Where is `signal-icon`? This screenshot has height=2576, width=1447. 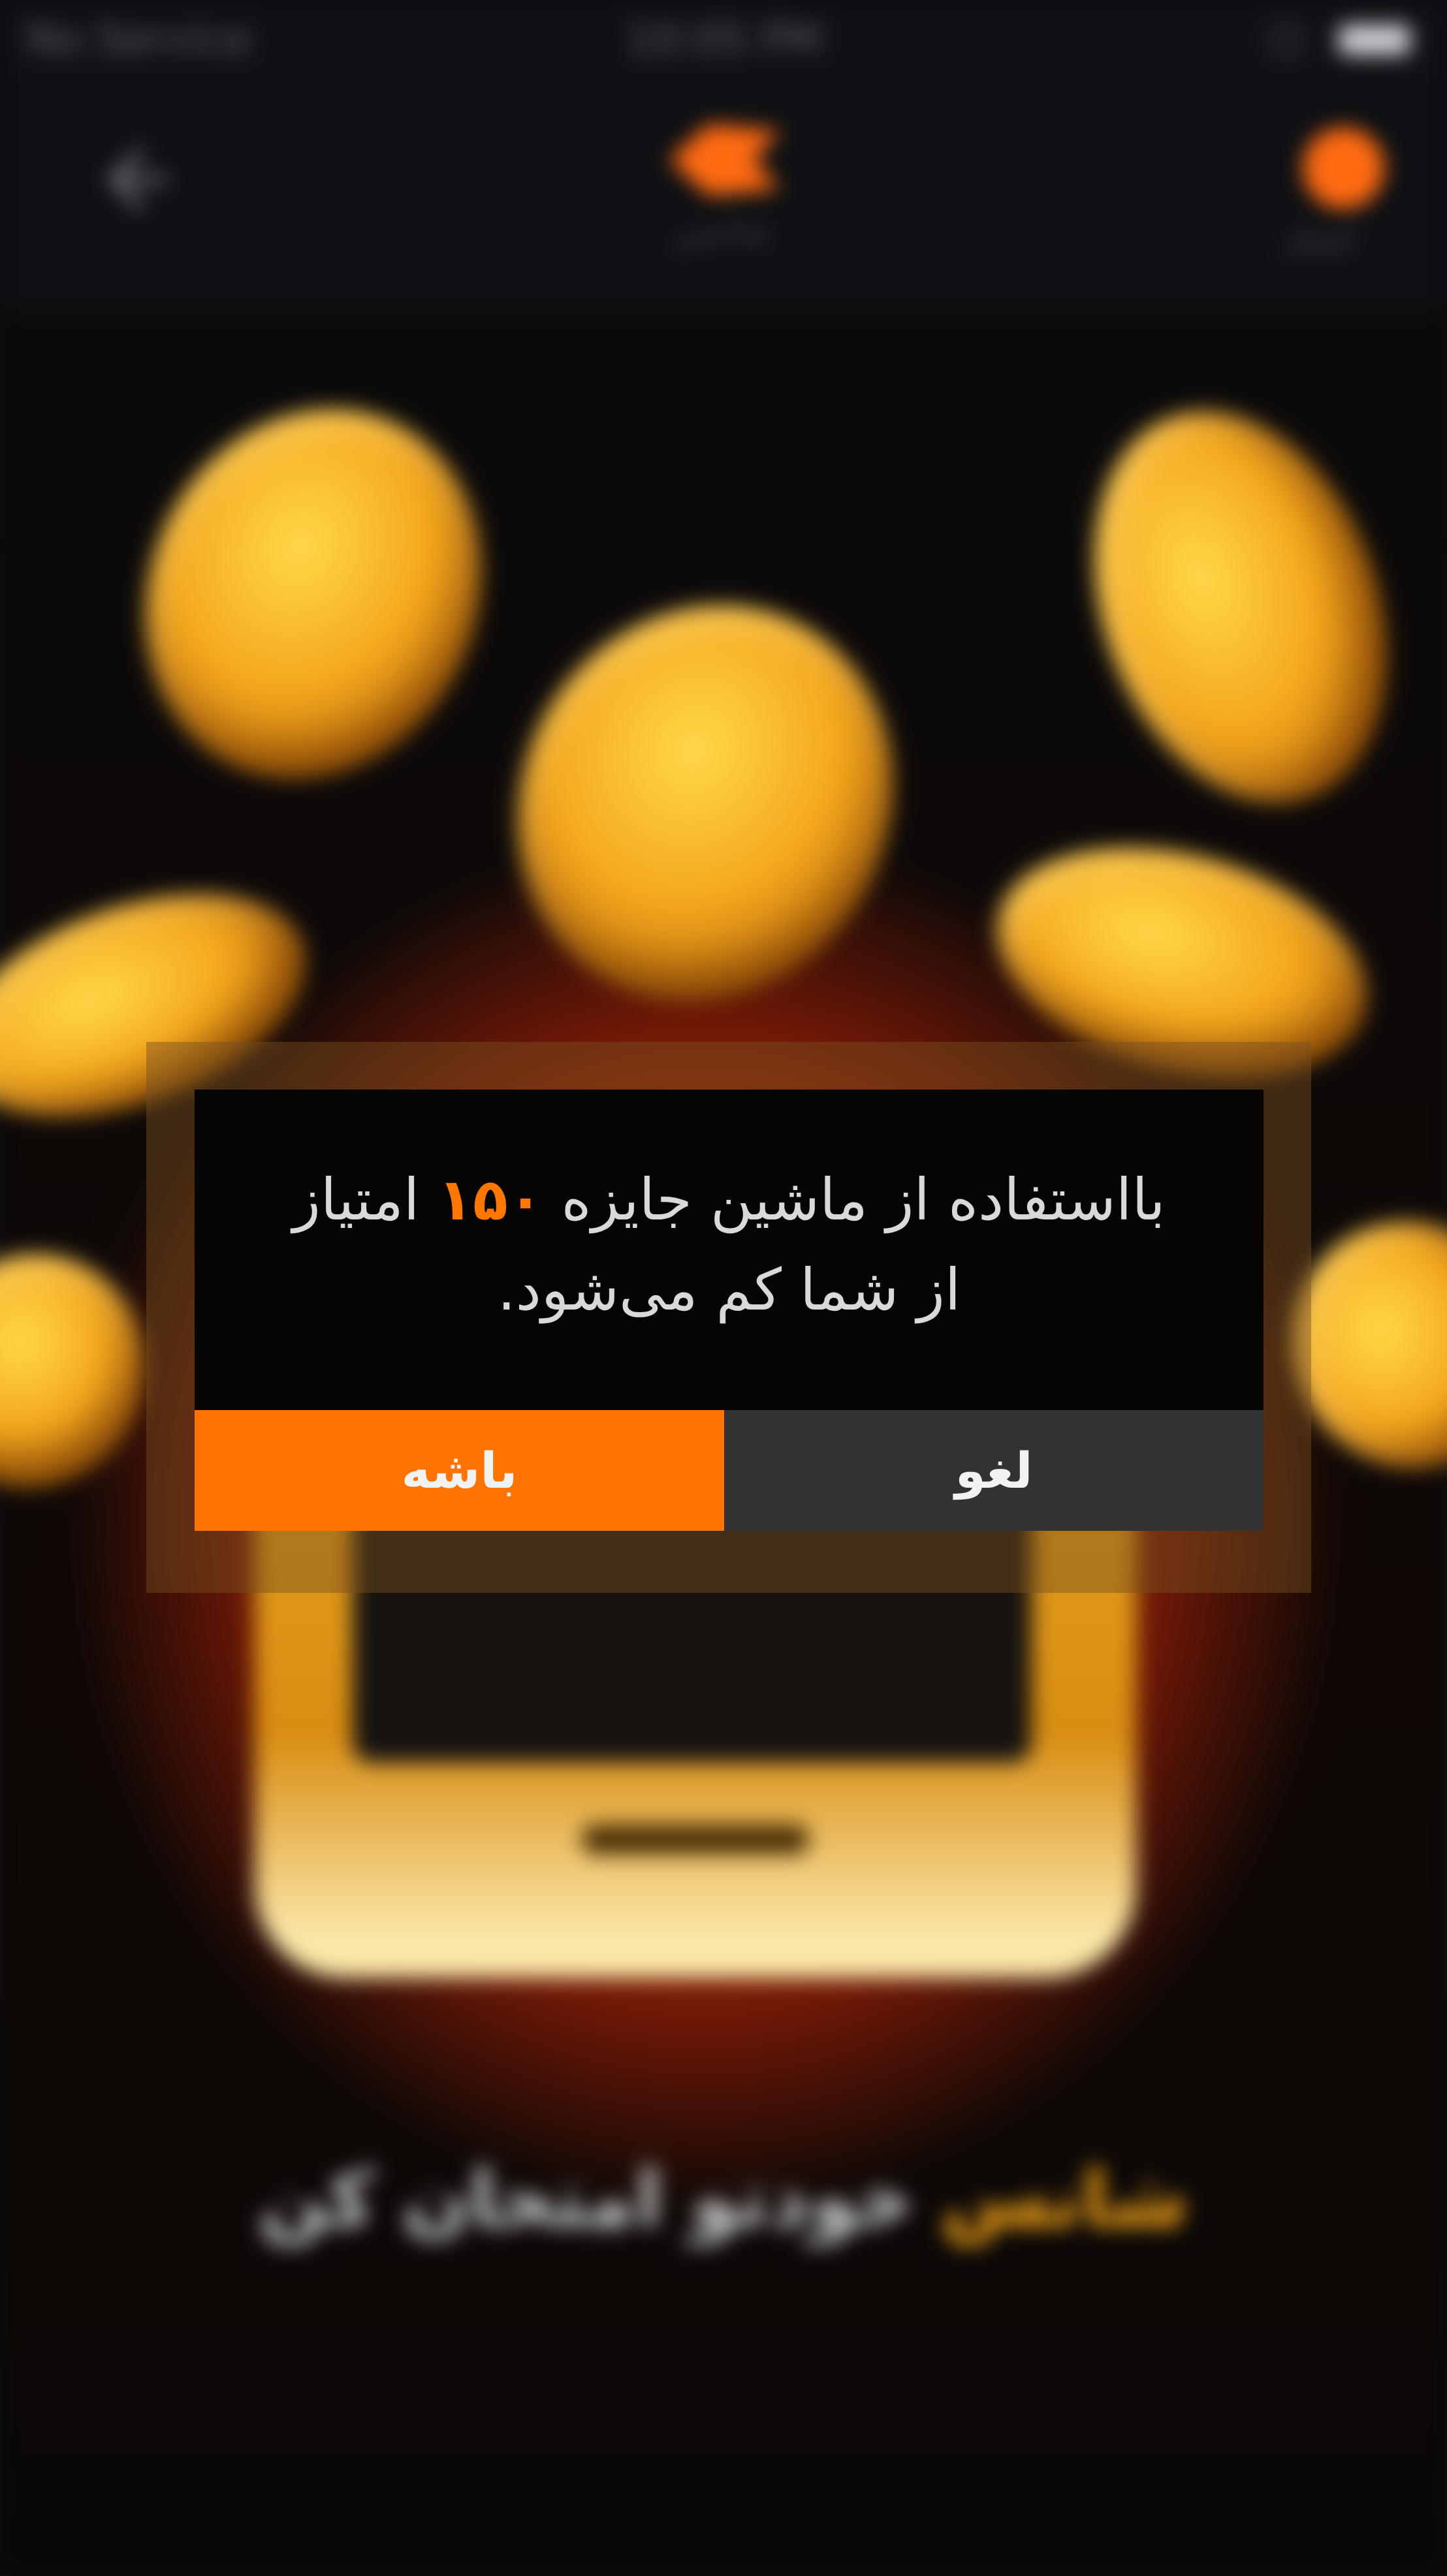
signal-icon is located at coordinates (1286, 40).